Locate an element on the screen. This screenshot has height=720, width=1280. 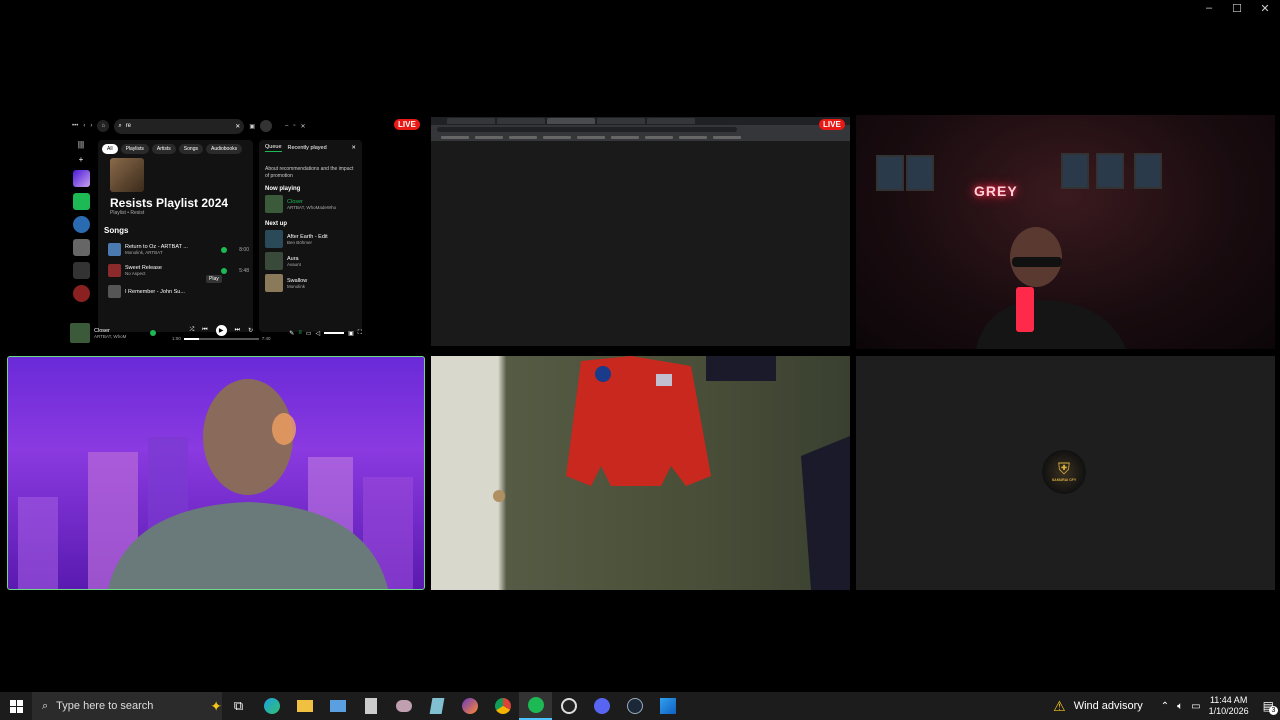
notification-icon: ▤ 3 is located at coordinates (1270, 707).